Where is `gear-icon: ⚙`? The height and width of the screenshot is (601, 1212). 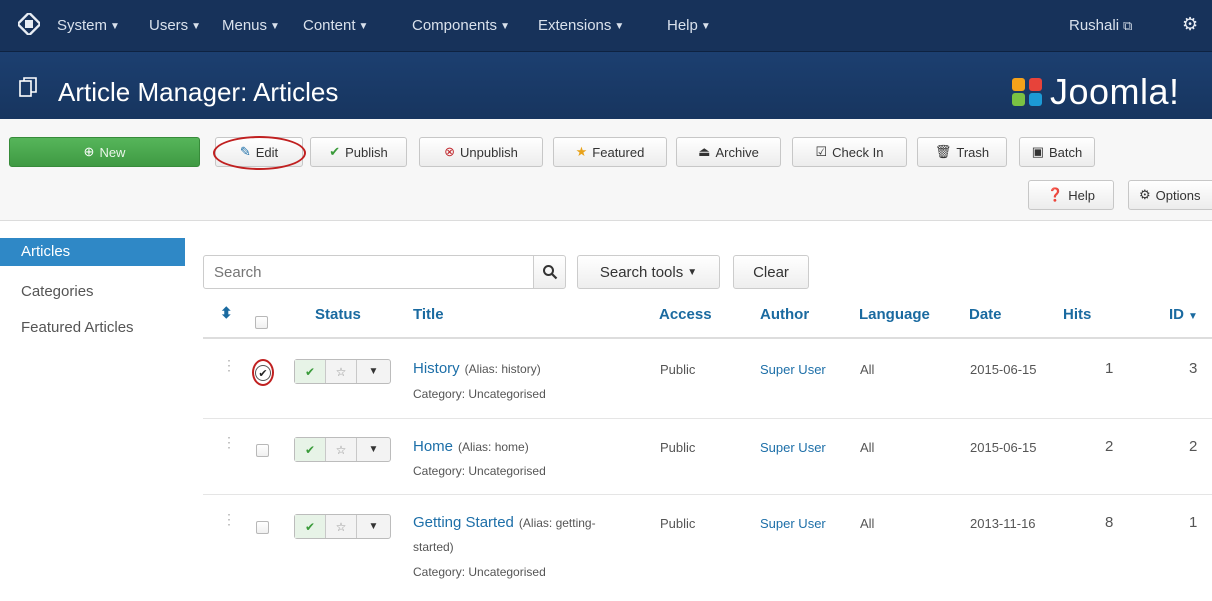 gear-icon: ⚙ is located at coordinates (1190, 24).